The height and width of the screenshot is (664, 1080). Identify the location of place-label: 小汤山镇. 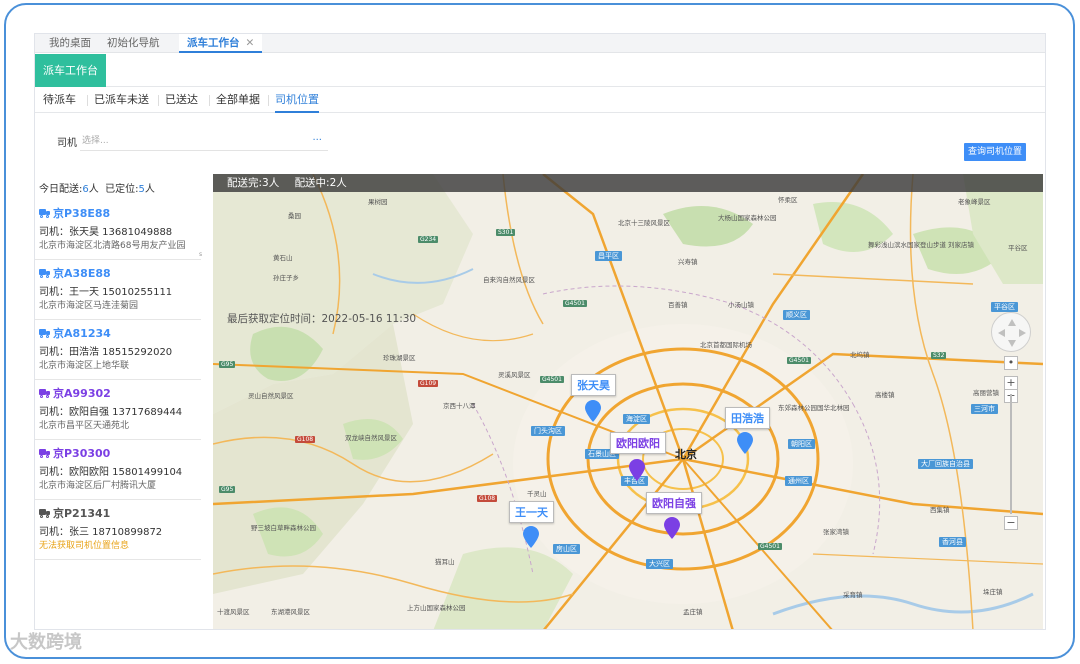
(741, 305).